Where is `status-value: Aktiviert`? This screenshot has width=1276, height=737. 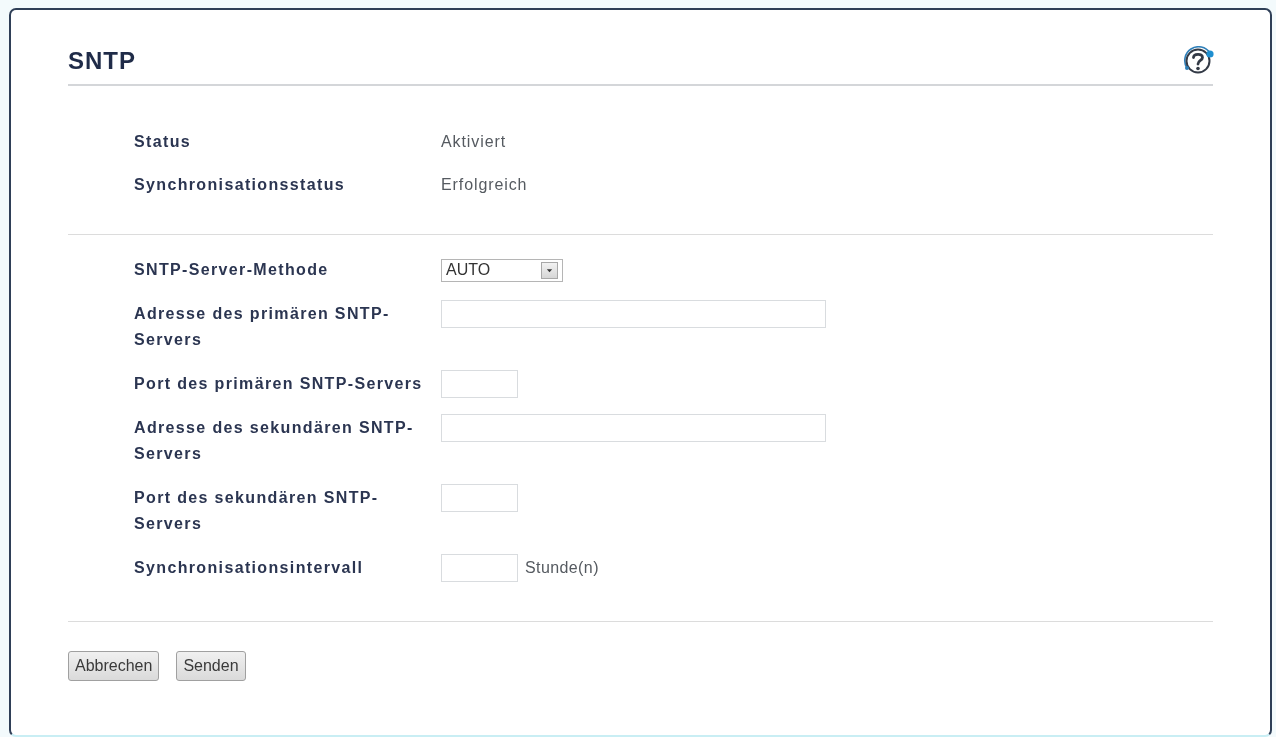
status-value: Aktiviert is located at coordinates (473, 142).